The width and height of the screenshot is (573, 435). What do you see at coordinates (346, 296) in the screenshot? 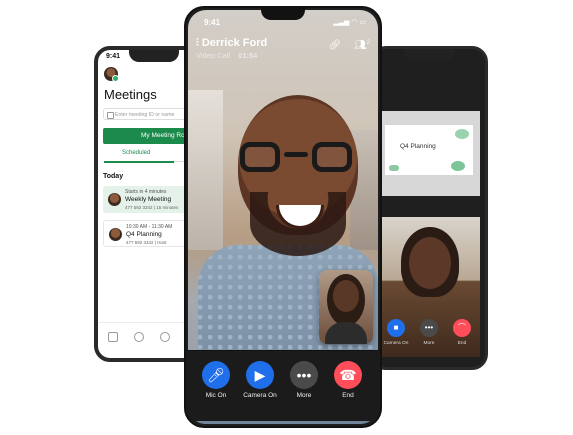
I see `self-view-face` at bounding box center [346, 296].